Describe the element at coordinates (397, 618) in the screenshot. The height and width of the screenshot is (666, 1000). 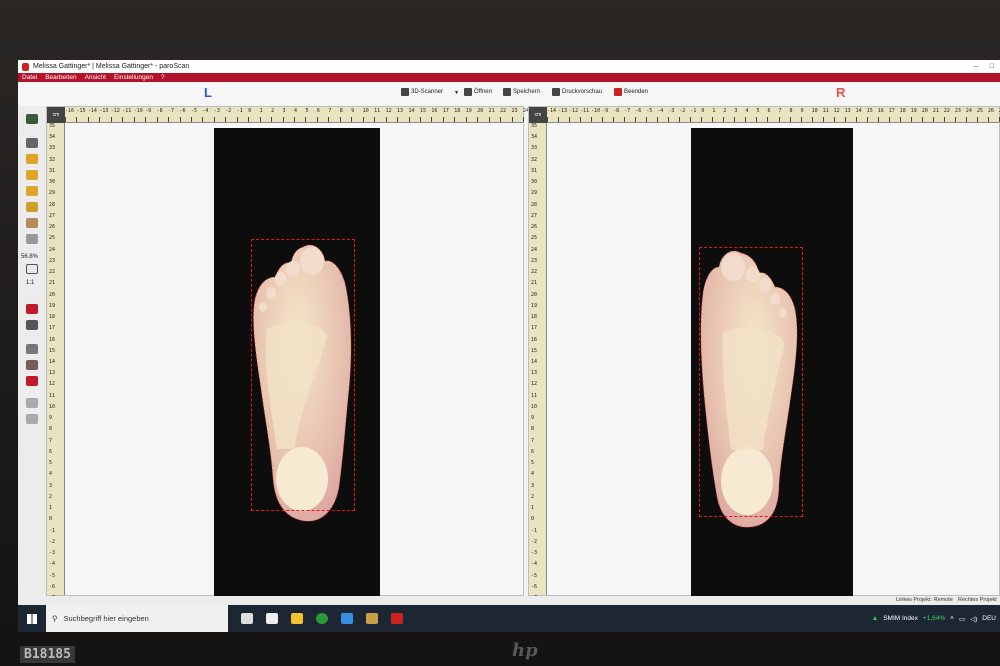
I see `paroscan-icon` at that location.